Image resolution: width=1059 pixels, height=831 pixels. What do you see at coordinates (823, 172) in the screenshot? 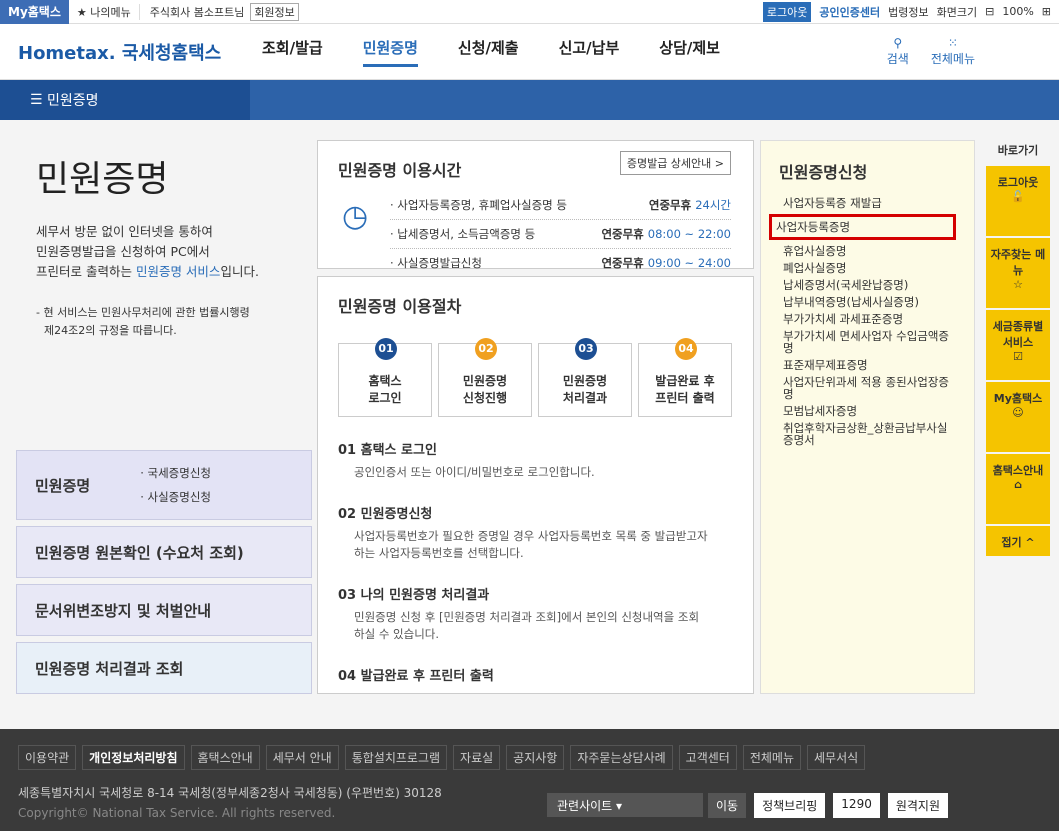
I see `apply-title: 민원증명신청` at bounding box center [823, 172].